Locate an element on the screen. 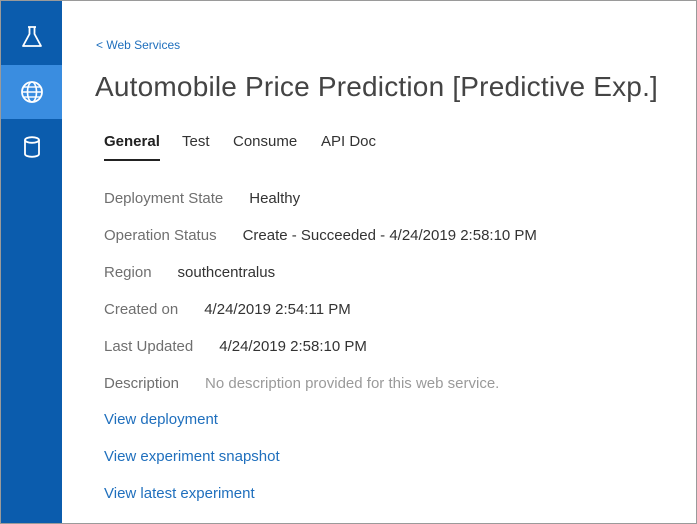 The height and width of the screenshot is (524, 697). created-on-row: Created on 4/24/2019 2:54:11 PM is located at coordinates (227, 309).